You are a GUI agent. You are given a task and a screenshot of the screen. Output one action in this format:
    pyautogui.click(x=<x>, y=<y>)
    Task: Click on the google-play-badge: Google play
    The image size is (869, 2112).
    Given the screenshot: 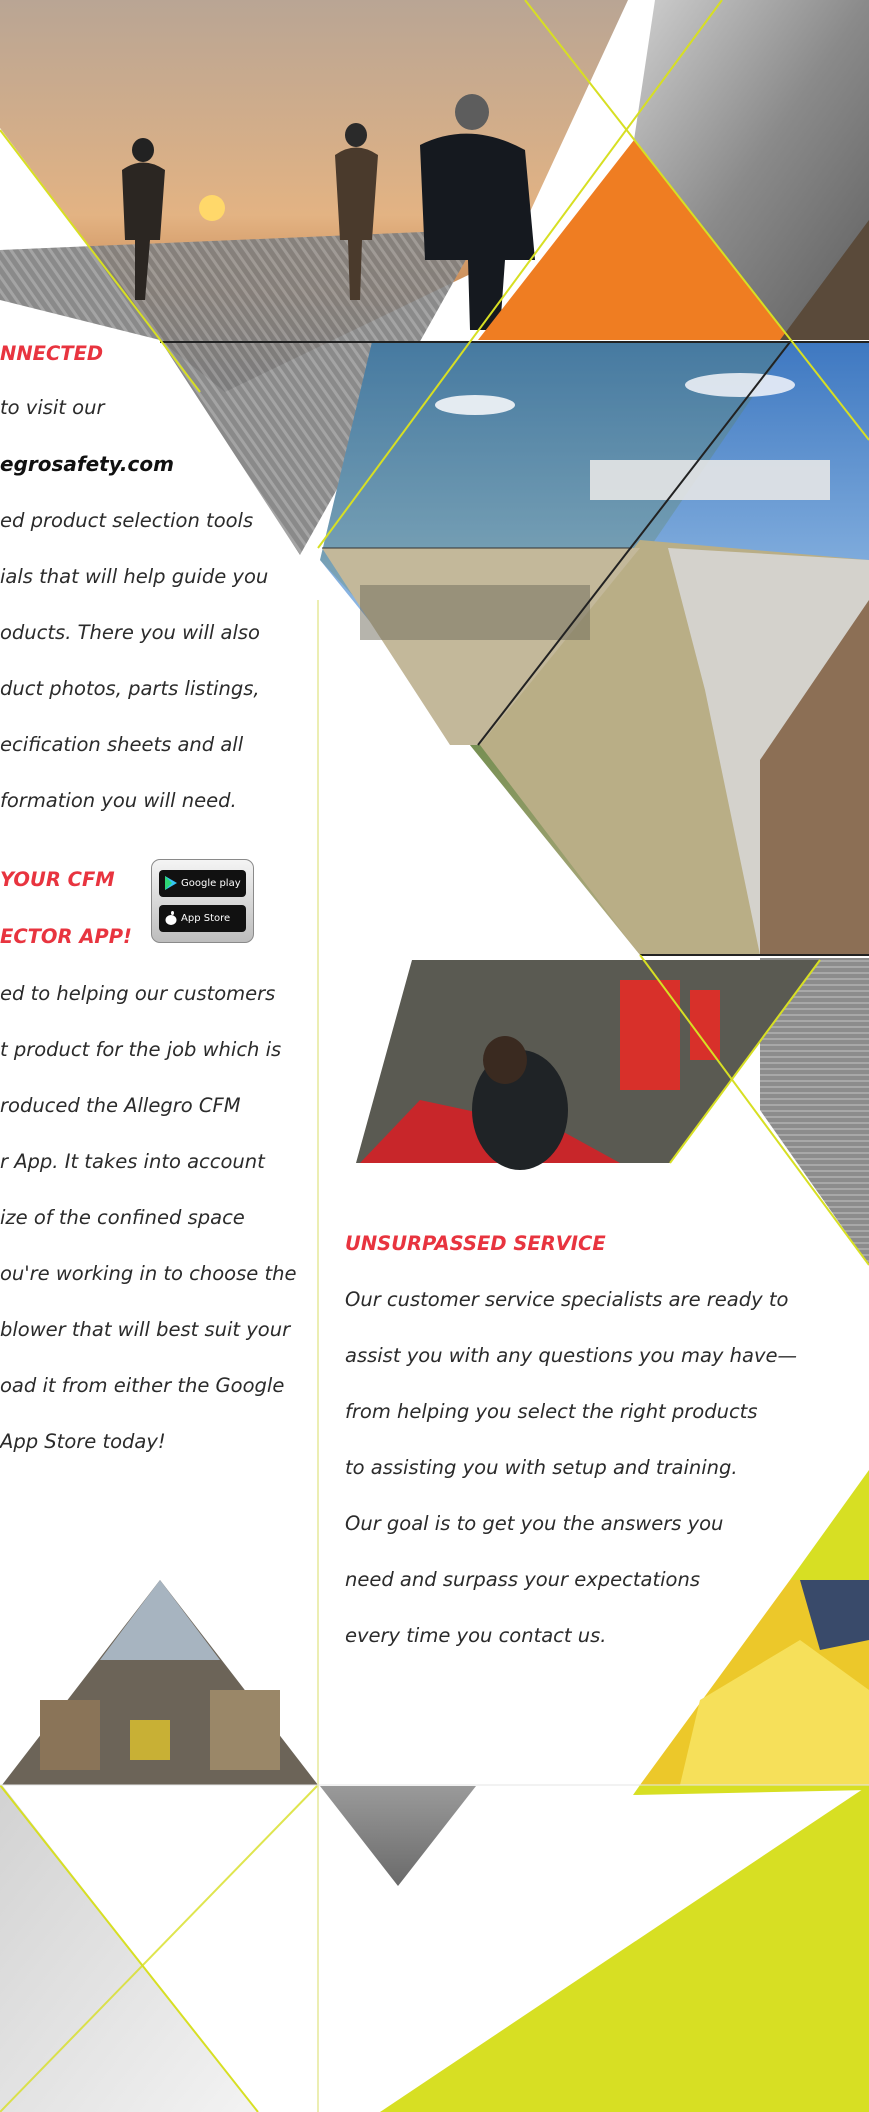 What is the action you would take?
    pyautogui.click(x=202, y=883)
    